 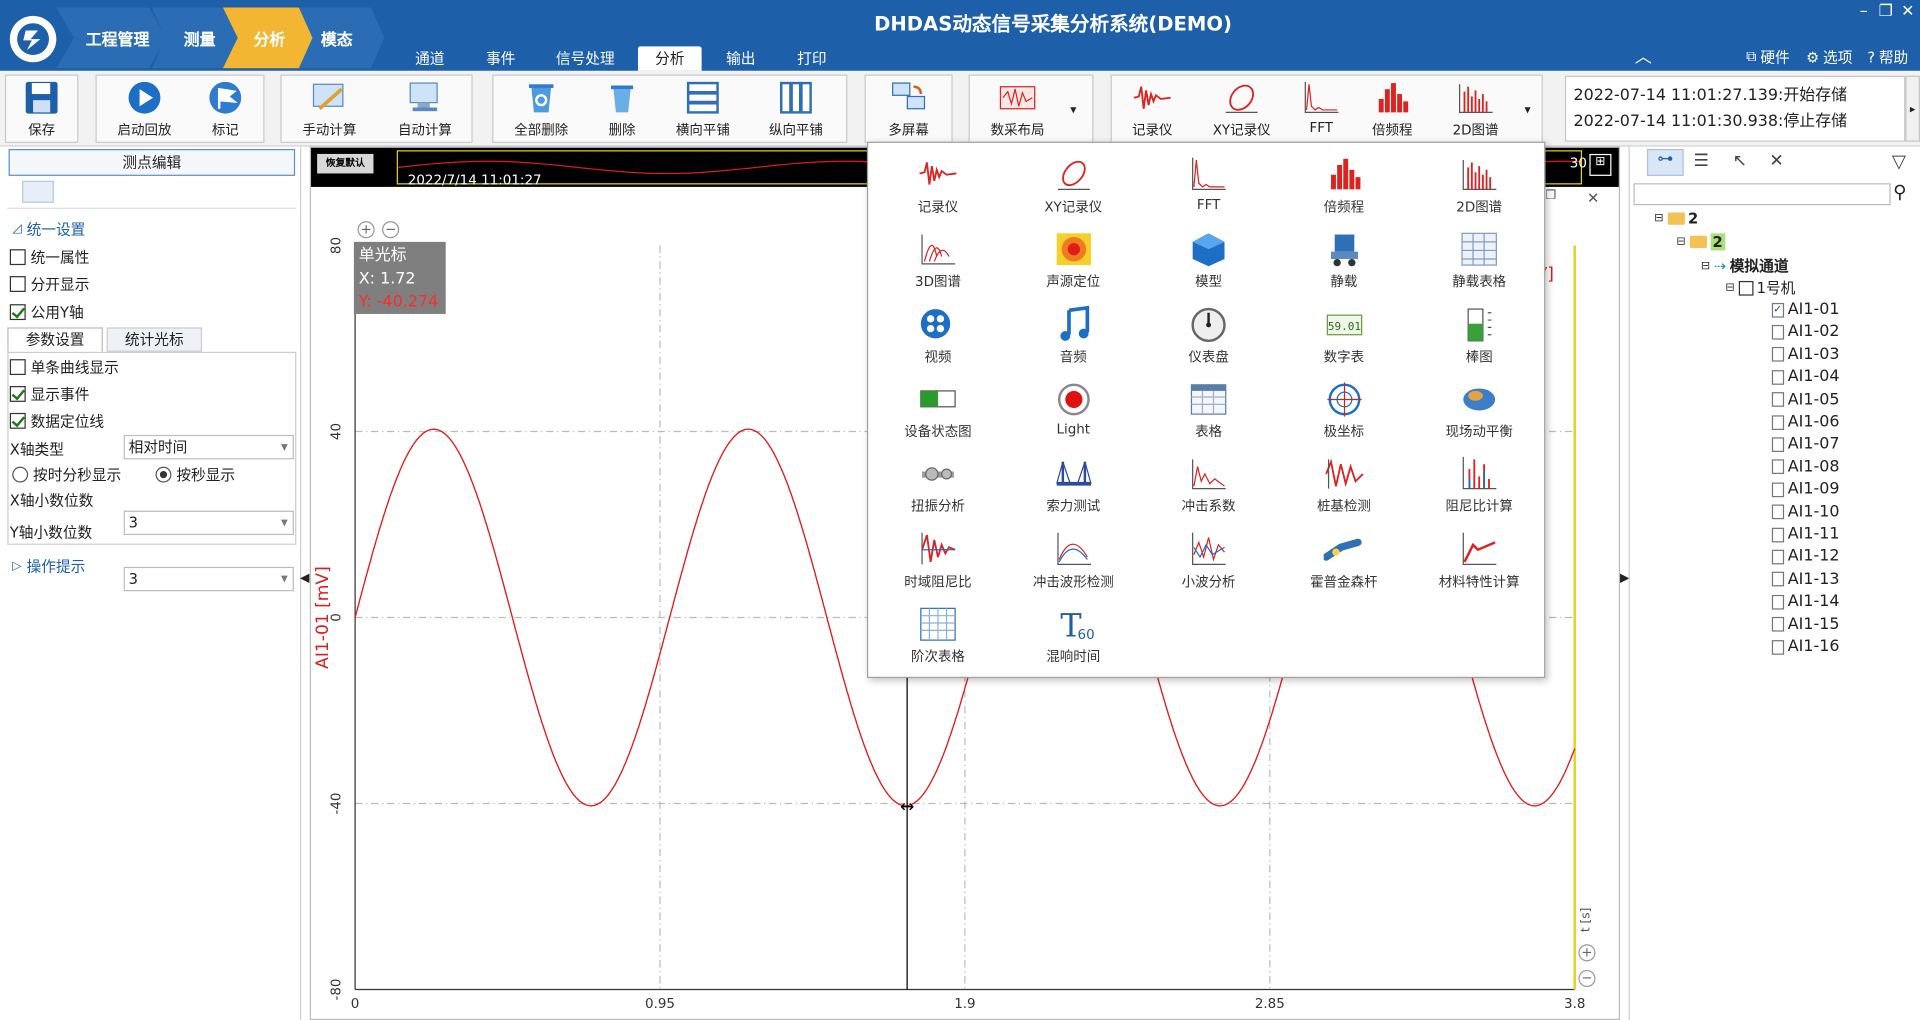 What do you see at coordinates (1587, 953) in the screenshot?
I see `x-zoom-in-icon: +` at bounding box center [1587, 953].